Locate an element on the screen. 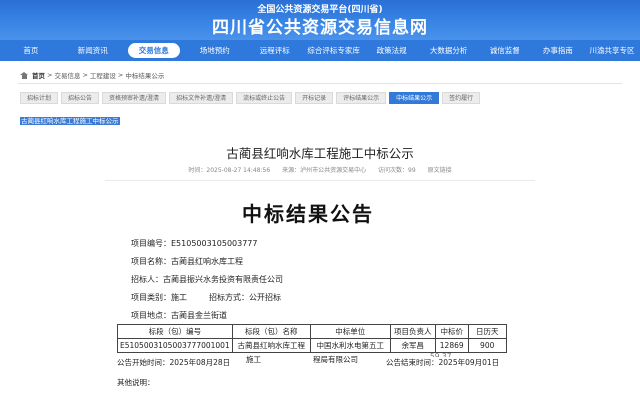 The height and width of the screenshot is (414, 640). project-category: 项目类别：施工 is located at coordinates (159, 297).